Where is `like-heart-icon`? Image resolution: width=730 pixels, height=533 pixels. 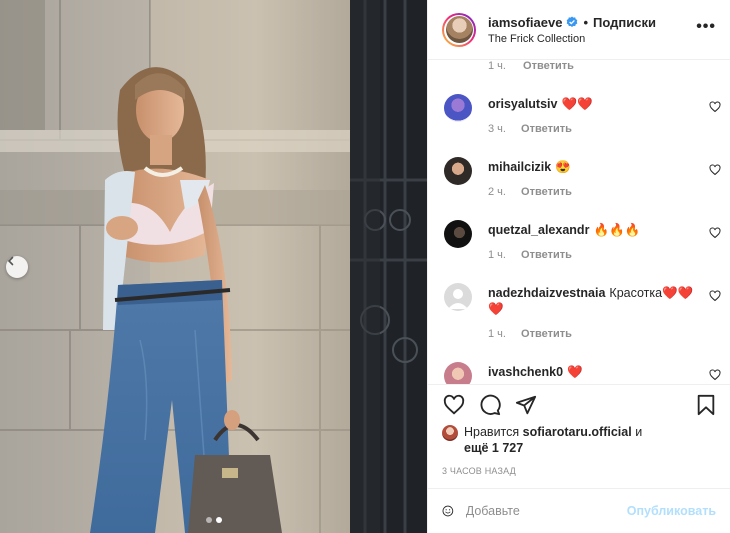
like-heart-icon is located at coordinates (454, 405).